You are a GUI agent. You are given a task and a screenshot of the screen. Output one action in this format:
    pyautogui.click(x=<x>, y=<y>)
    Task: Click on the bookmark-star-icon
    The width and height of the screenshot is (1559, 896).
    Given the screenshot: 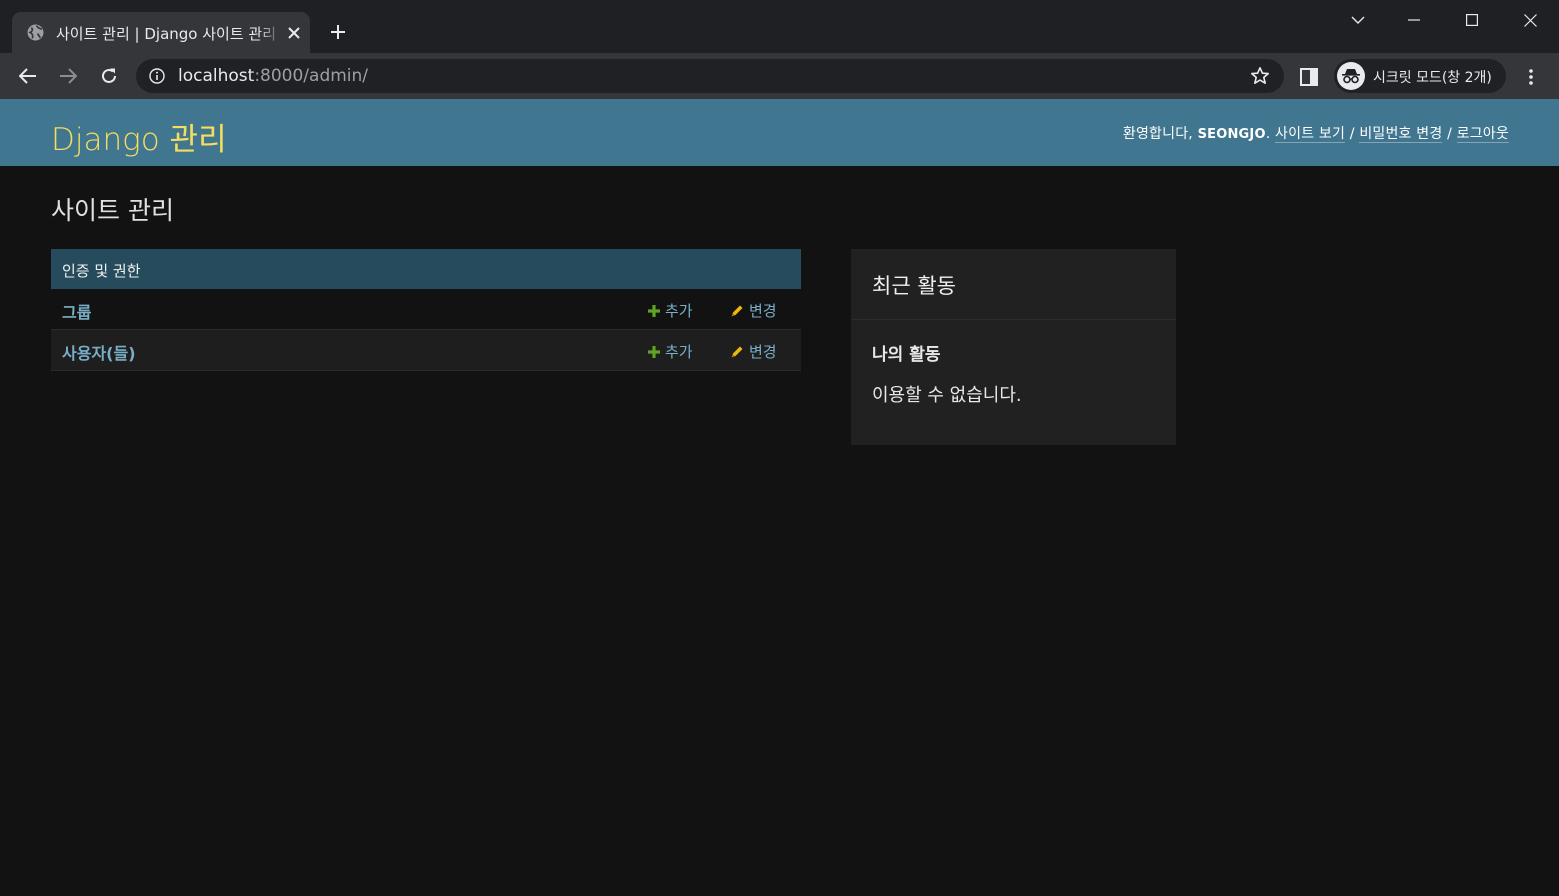 What is the action you would take?
    pyautogui.click(x=1260, y=76)
    